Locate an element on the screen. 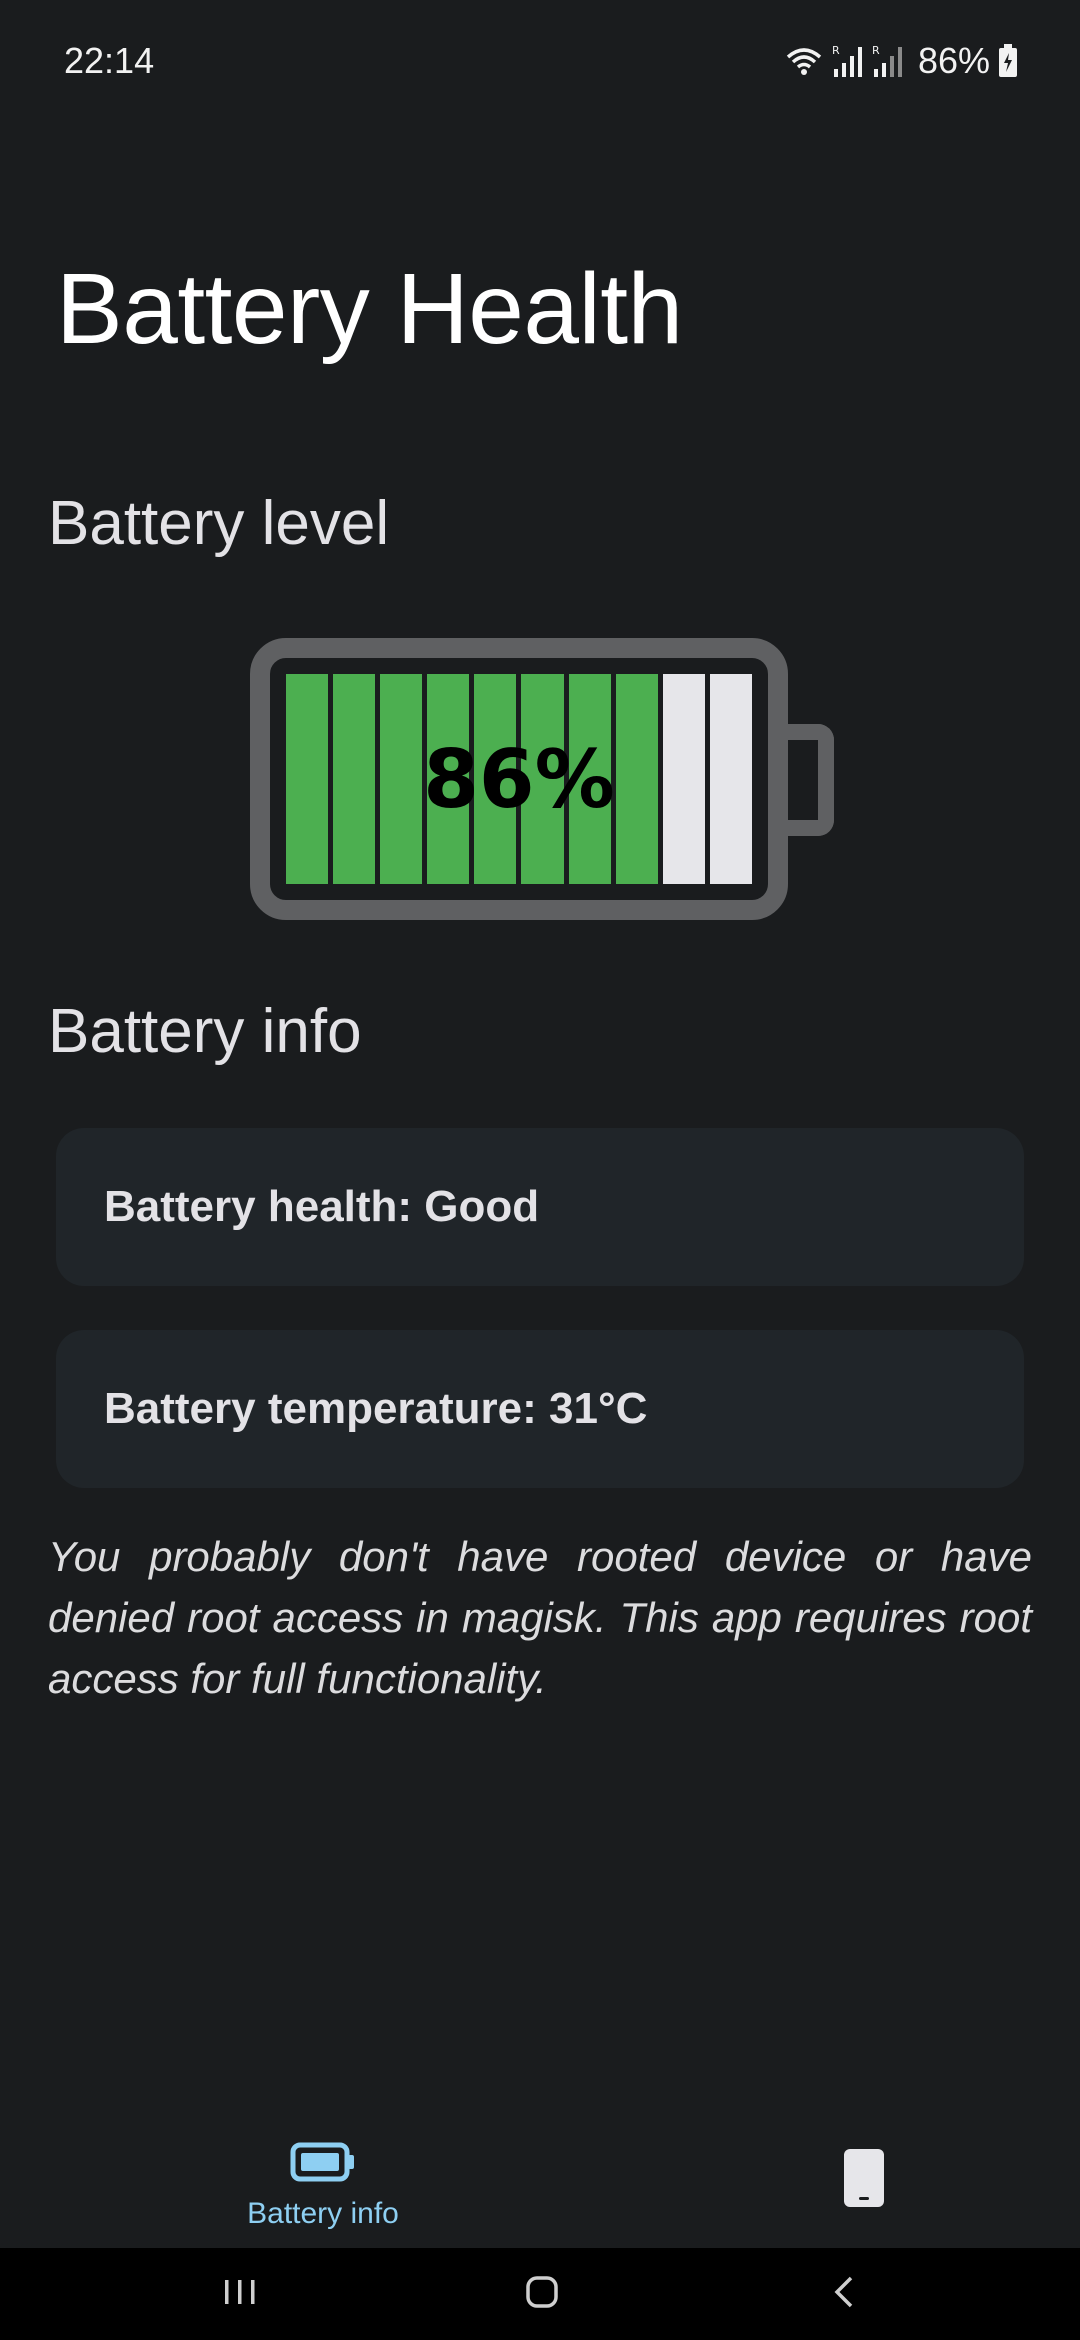 Image resolution: width=1080 pixels, height=2340 pixels. battery-temperature-text: Battery temperature: 31°C is located at coordinates (376, 1408).